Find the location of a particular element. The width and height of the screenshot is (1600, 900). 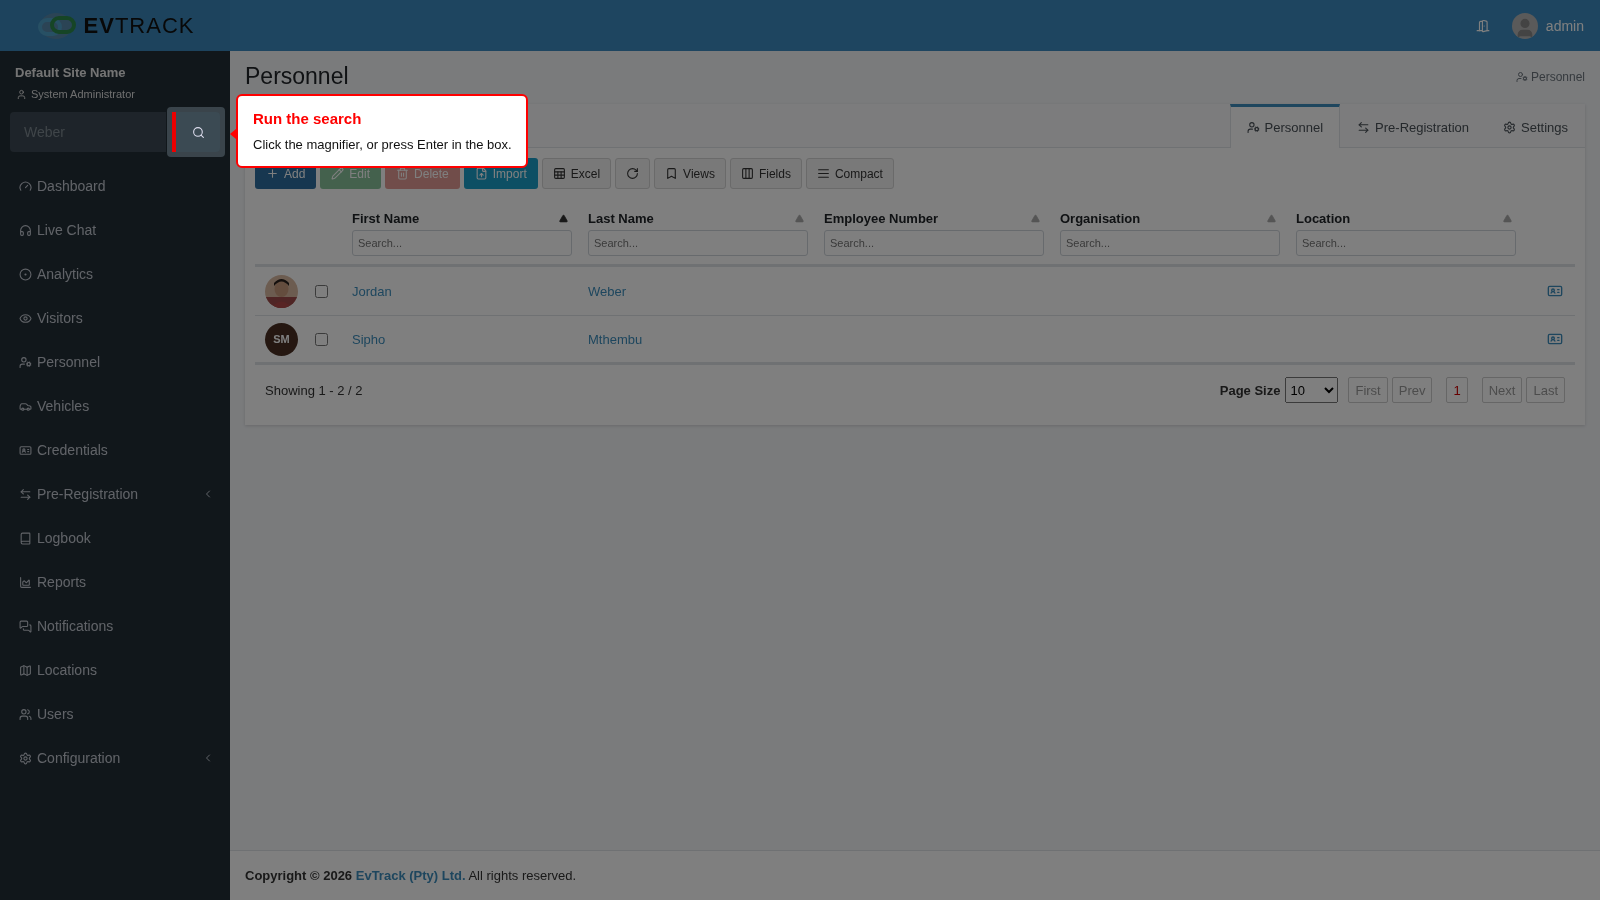

column-header: Location is located at coordinates (1323, 218).